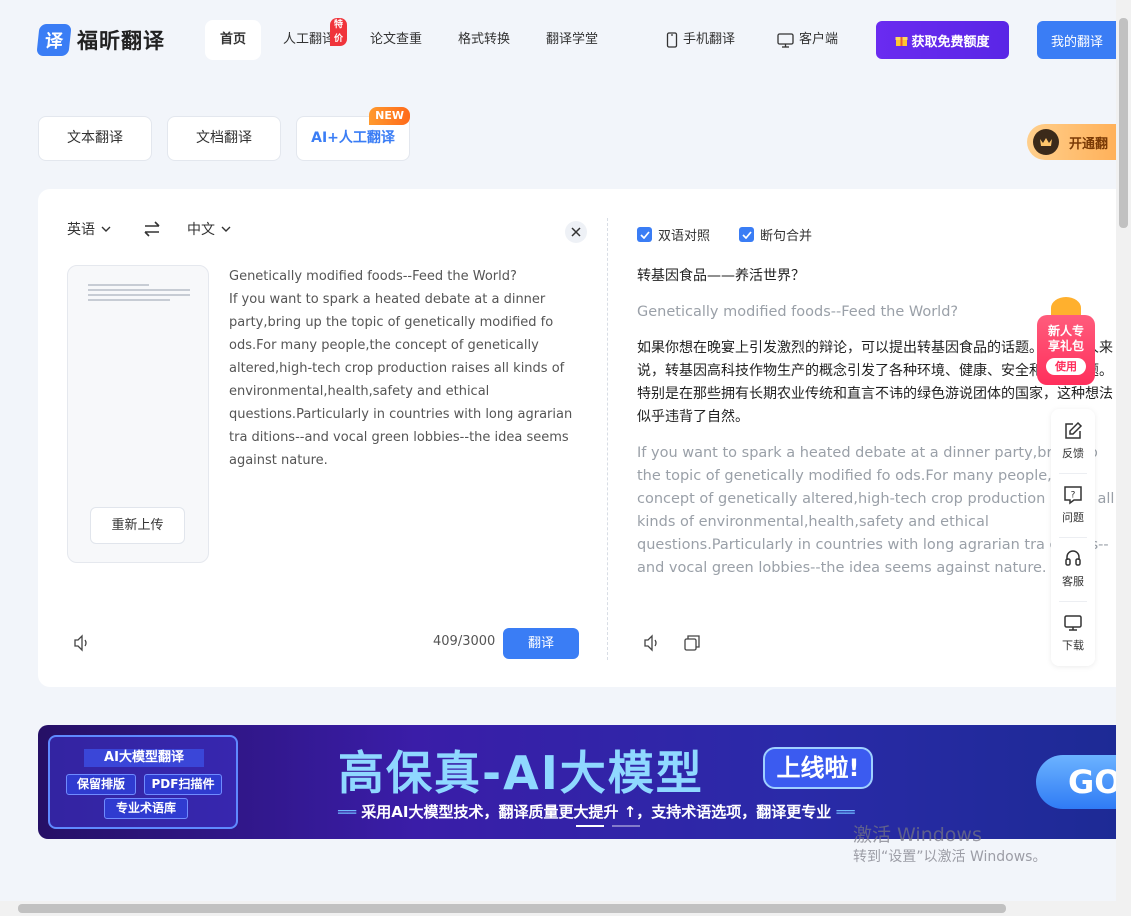 Image resolution: width=1131 pixels, height=916 pixels. I want to click on copy-icon, so click(692, 643).